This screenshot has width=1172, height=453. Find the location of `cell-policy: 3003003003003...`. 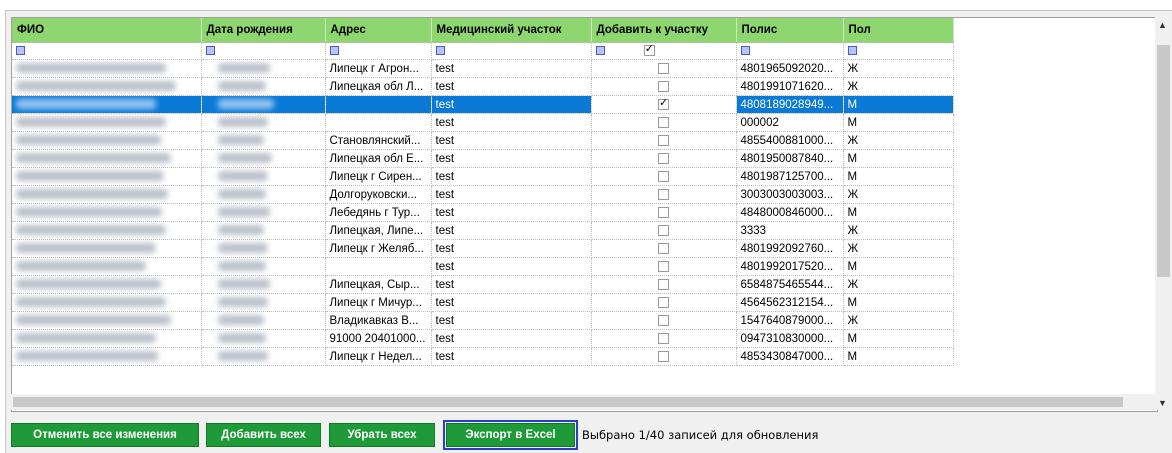

cell-policy: 3003003003003... is located at coordinates (790, 194).